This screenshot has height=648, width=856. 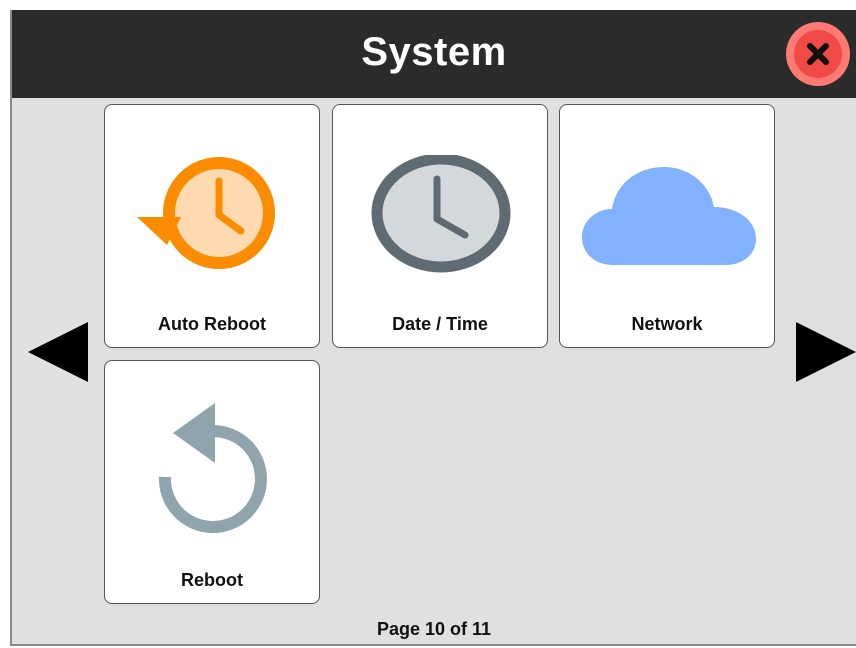 What do you see at coordinates (440, 324) in the screenshot?
I see `tile-label: Date / Time` at bounding box center [440, 324].